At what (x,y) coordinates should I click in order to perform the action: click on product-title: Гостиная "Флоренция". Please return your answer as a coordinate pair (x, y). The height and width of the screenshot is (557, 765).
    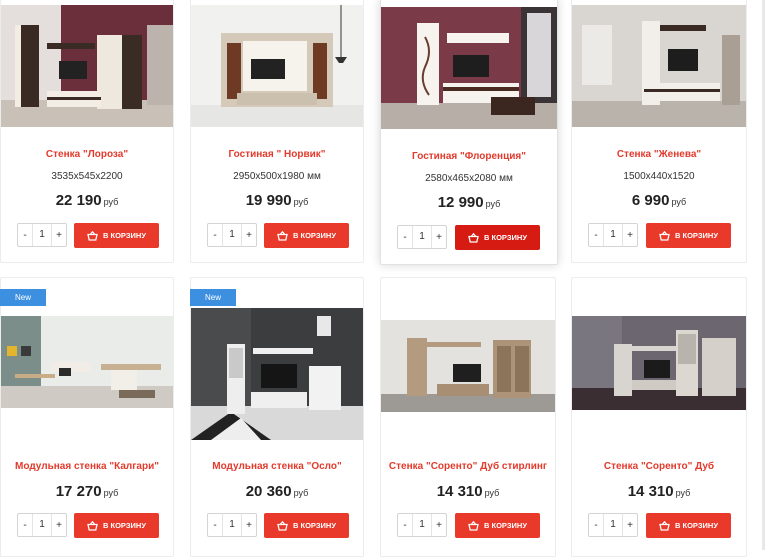
    Looking at the image, I should click on (469, 156).